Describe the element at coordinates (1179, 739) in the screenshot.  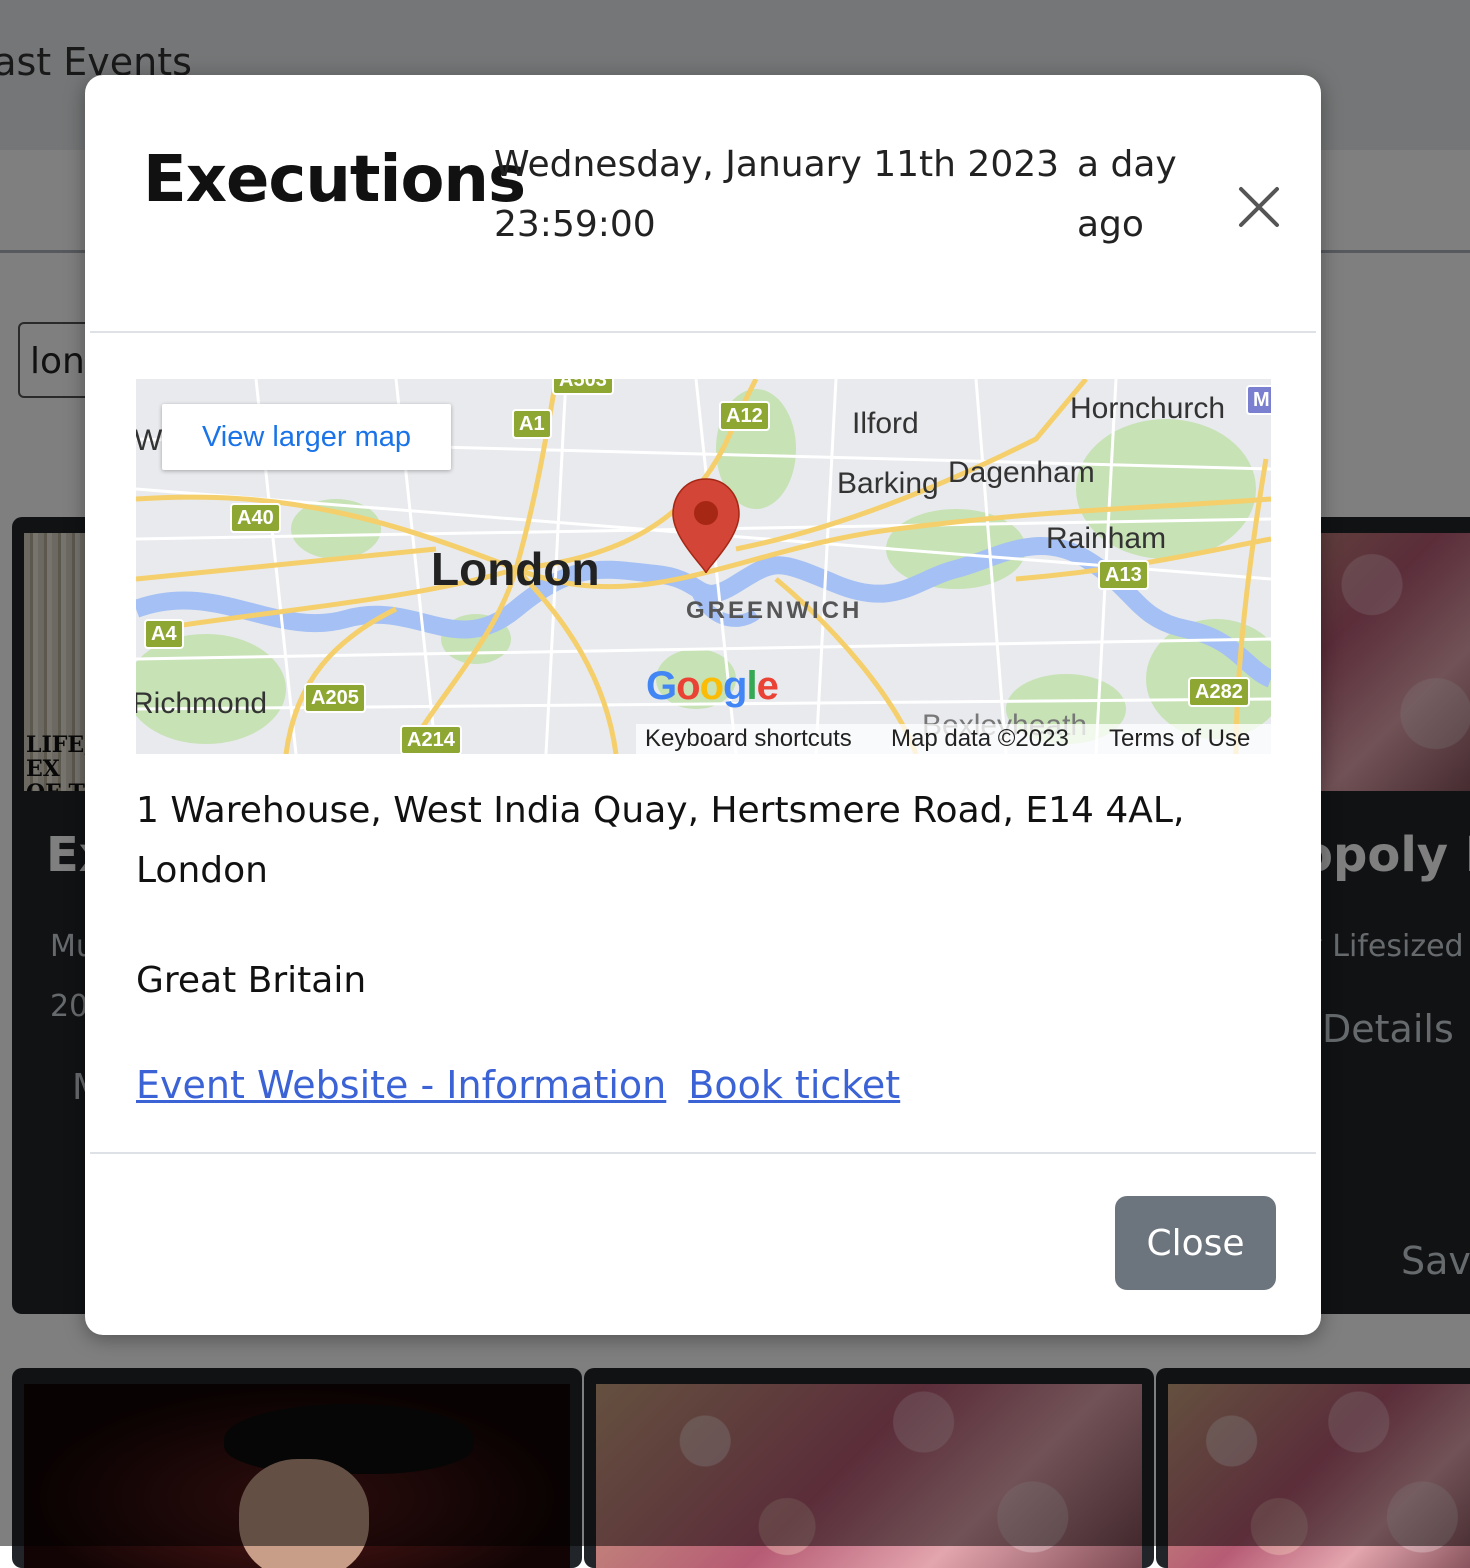
I see `terms-of-use-link: Terms of Use` at that location.